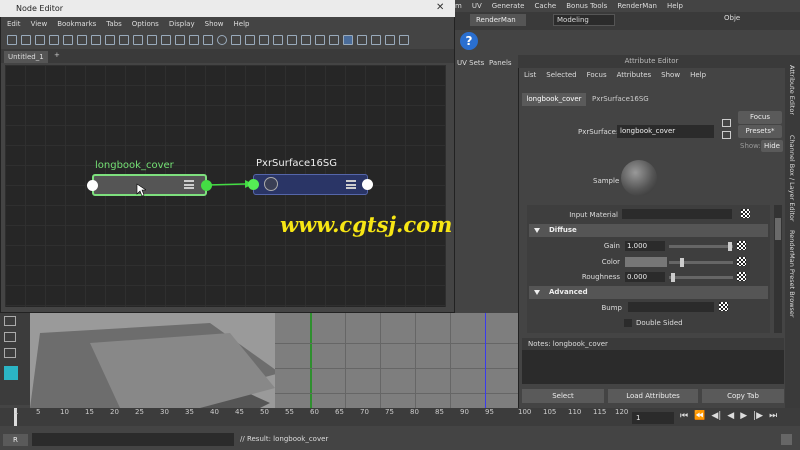 This screenshot has height=450, width=800. What do you see at coordinates (14, 24) in the screenshot?
I see `ne-menu-edit: Edit` at bounding box center [14, 24].